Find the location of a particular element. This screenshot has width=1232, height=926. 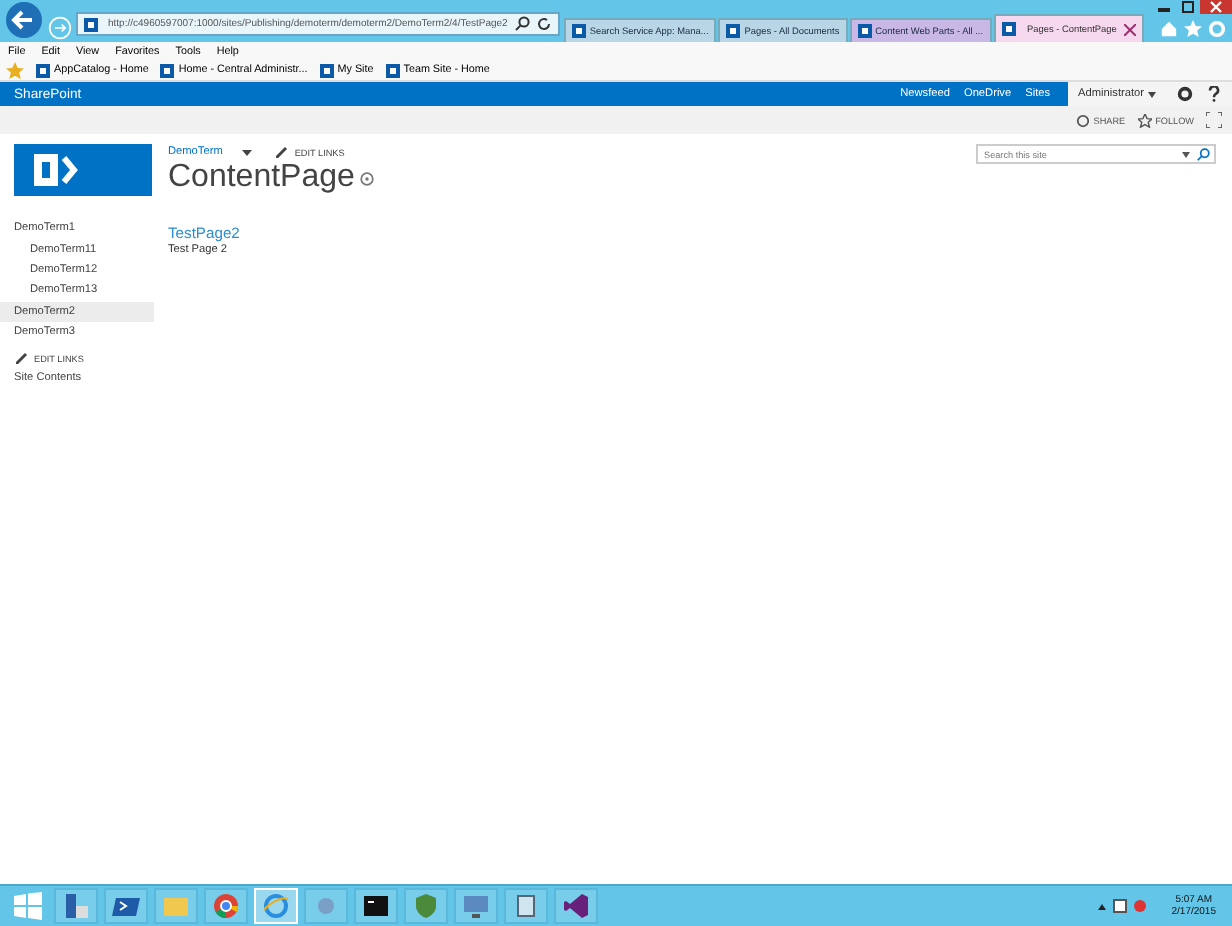

refresh-icon is located at coordinates (543, 24).